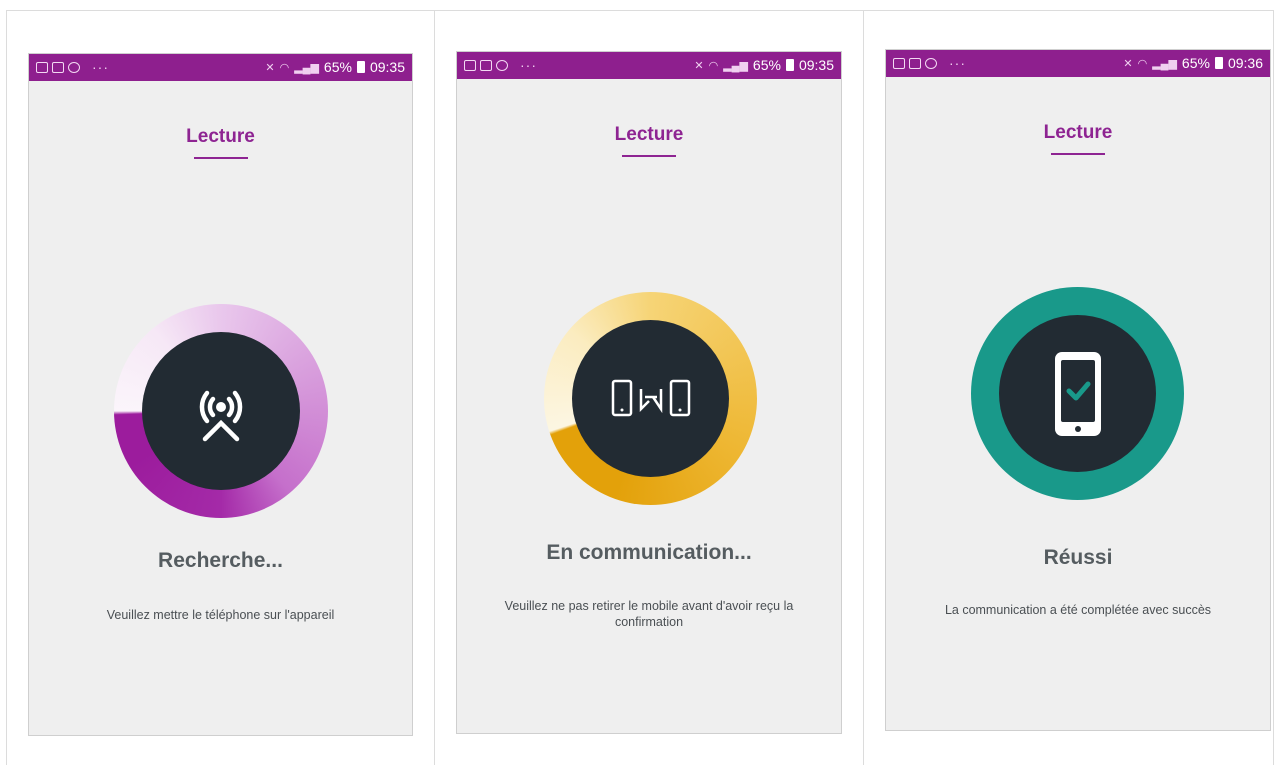  Describe the element at coordinates (1078, 557) in the screenshot. I see `status-title: Réussi` at that location.